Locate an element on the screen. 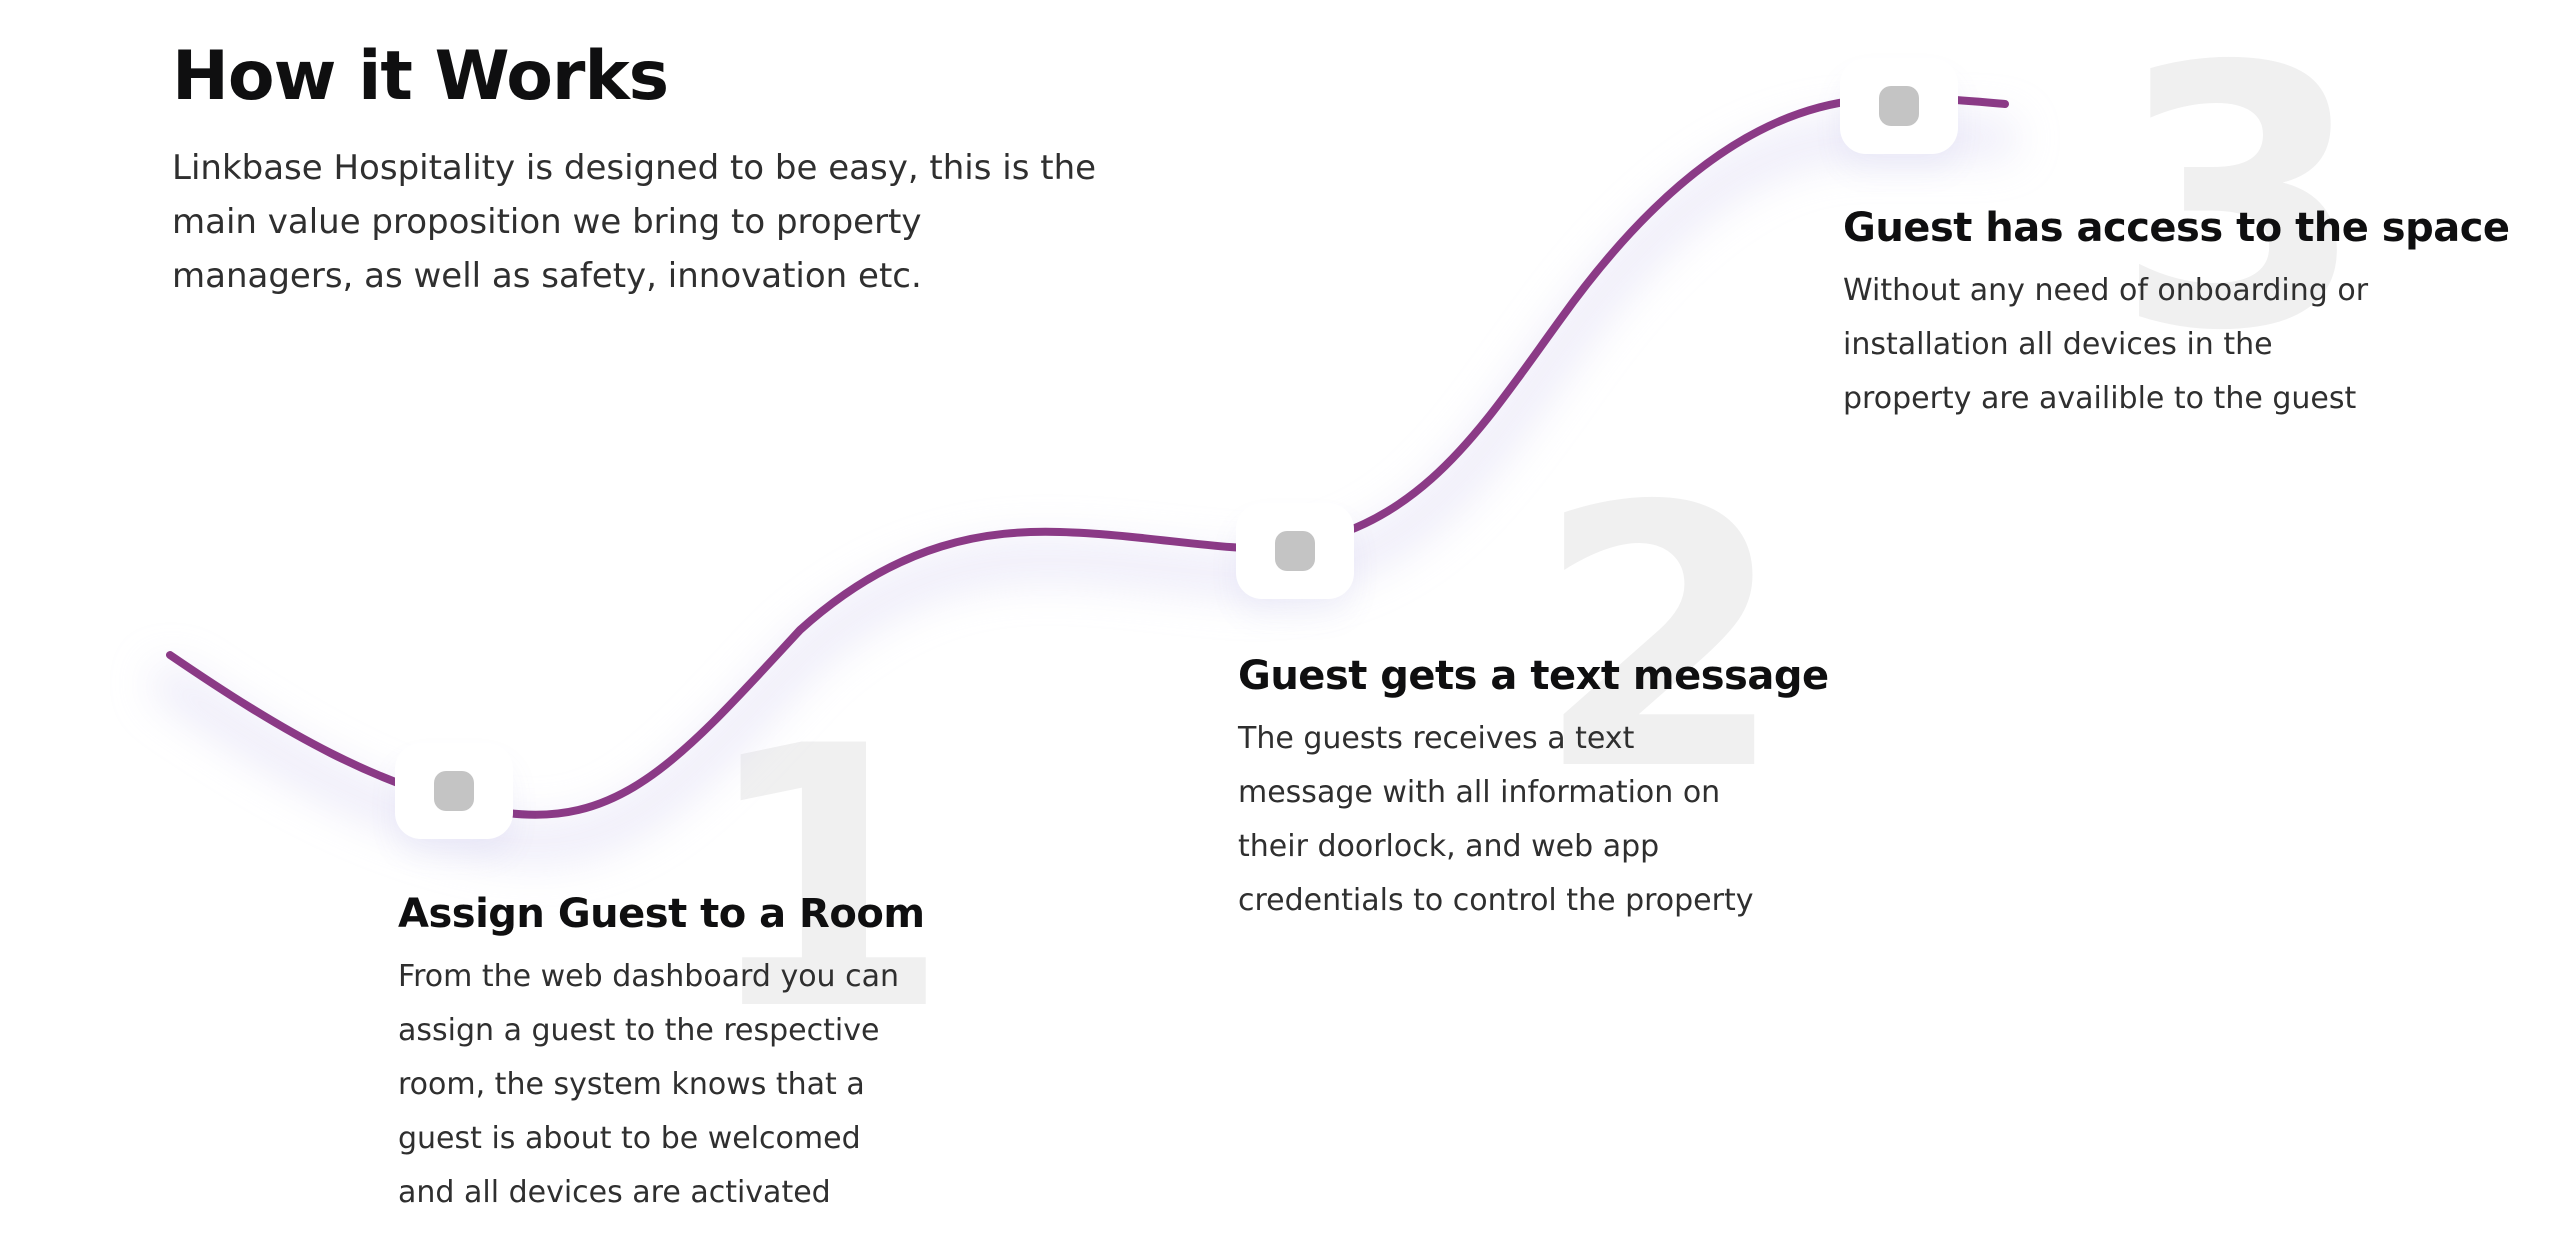  step-2-dot is located at coordinates (1295, 551).